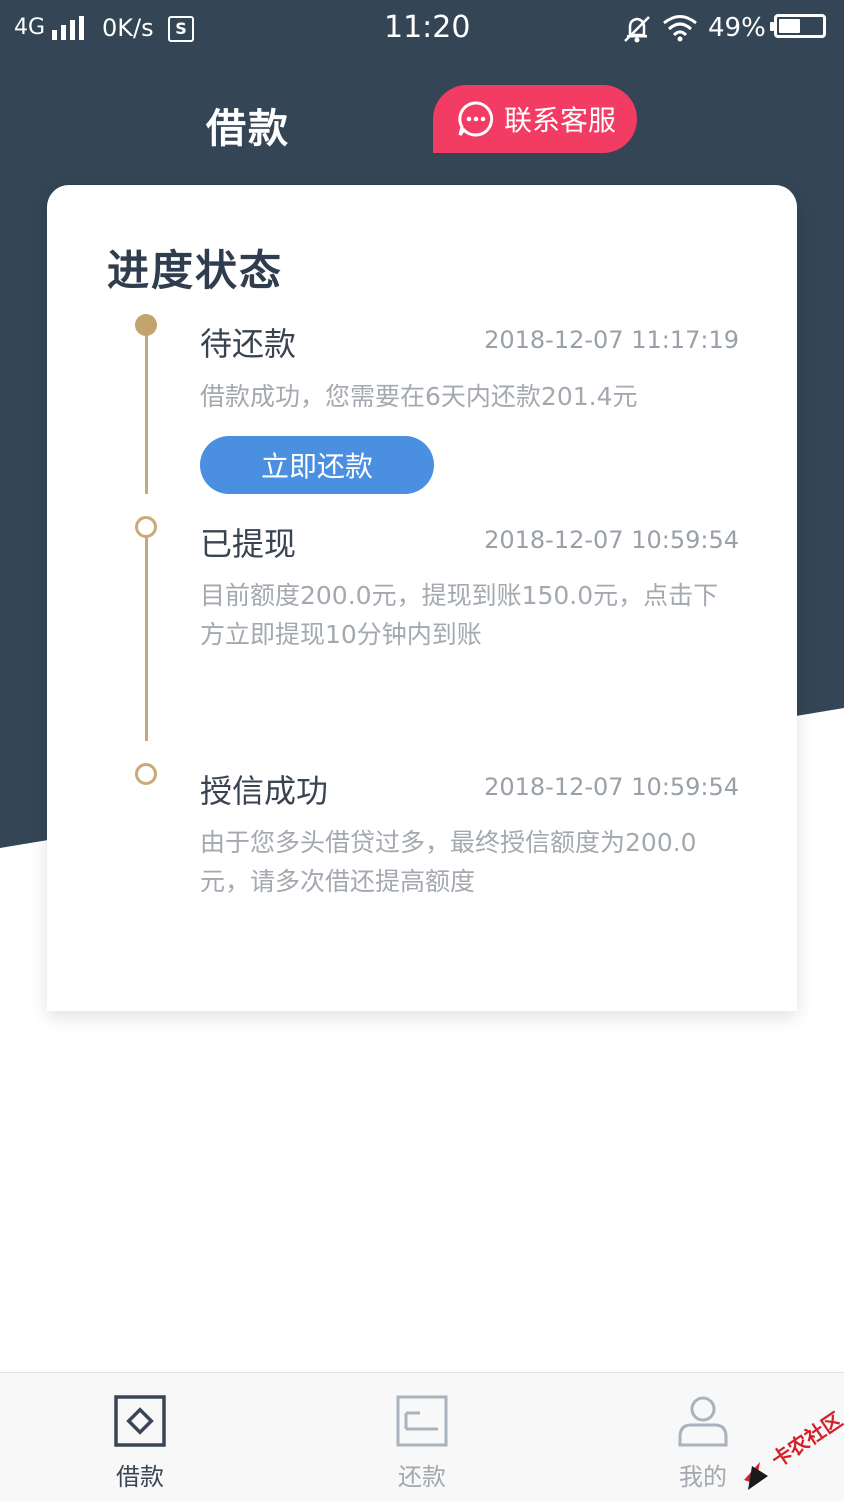  I want to click on repay-now-button: 立即还款, so click(317, 465).